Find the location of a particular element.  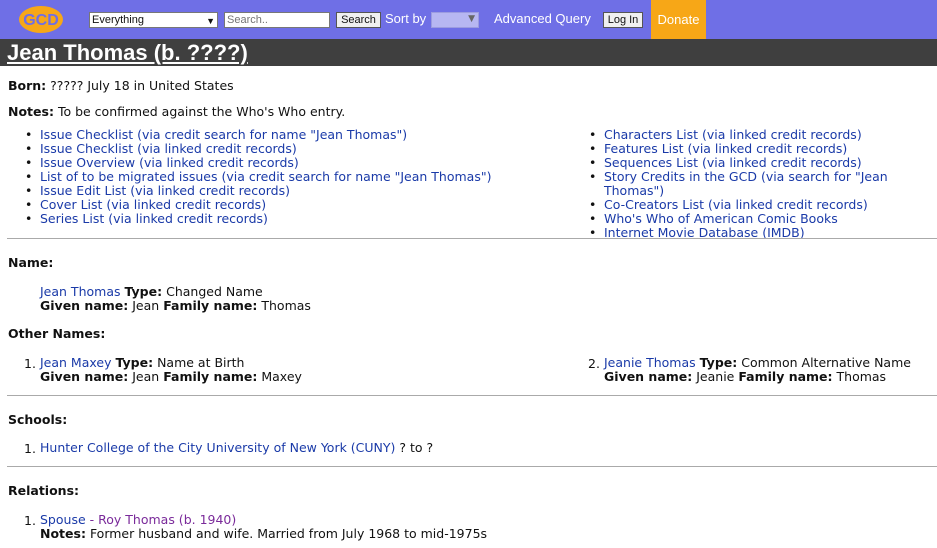

search-button: Search is located at coordinates (358, 20).